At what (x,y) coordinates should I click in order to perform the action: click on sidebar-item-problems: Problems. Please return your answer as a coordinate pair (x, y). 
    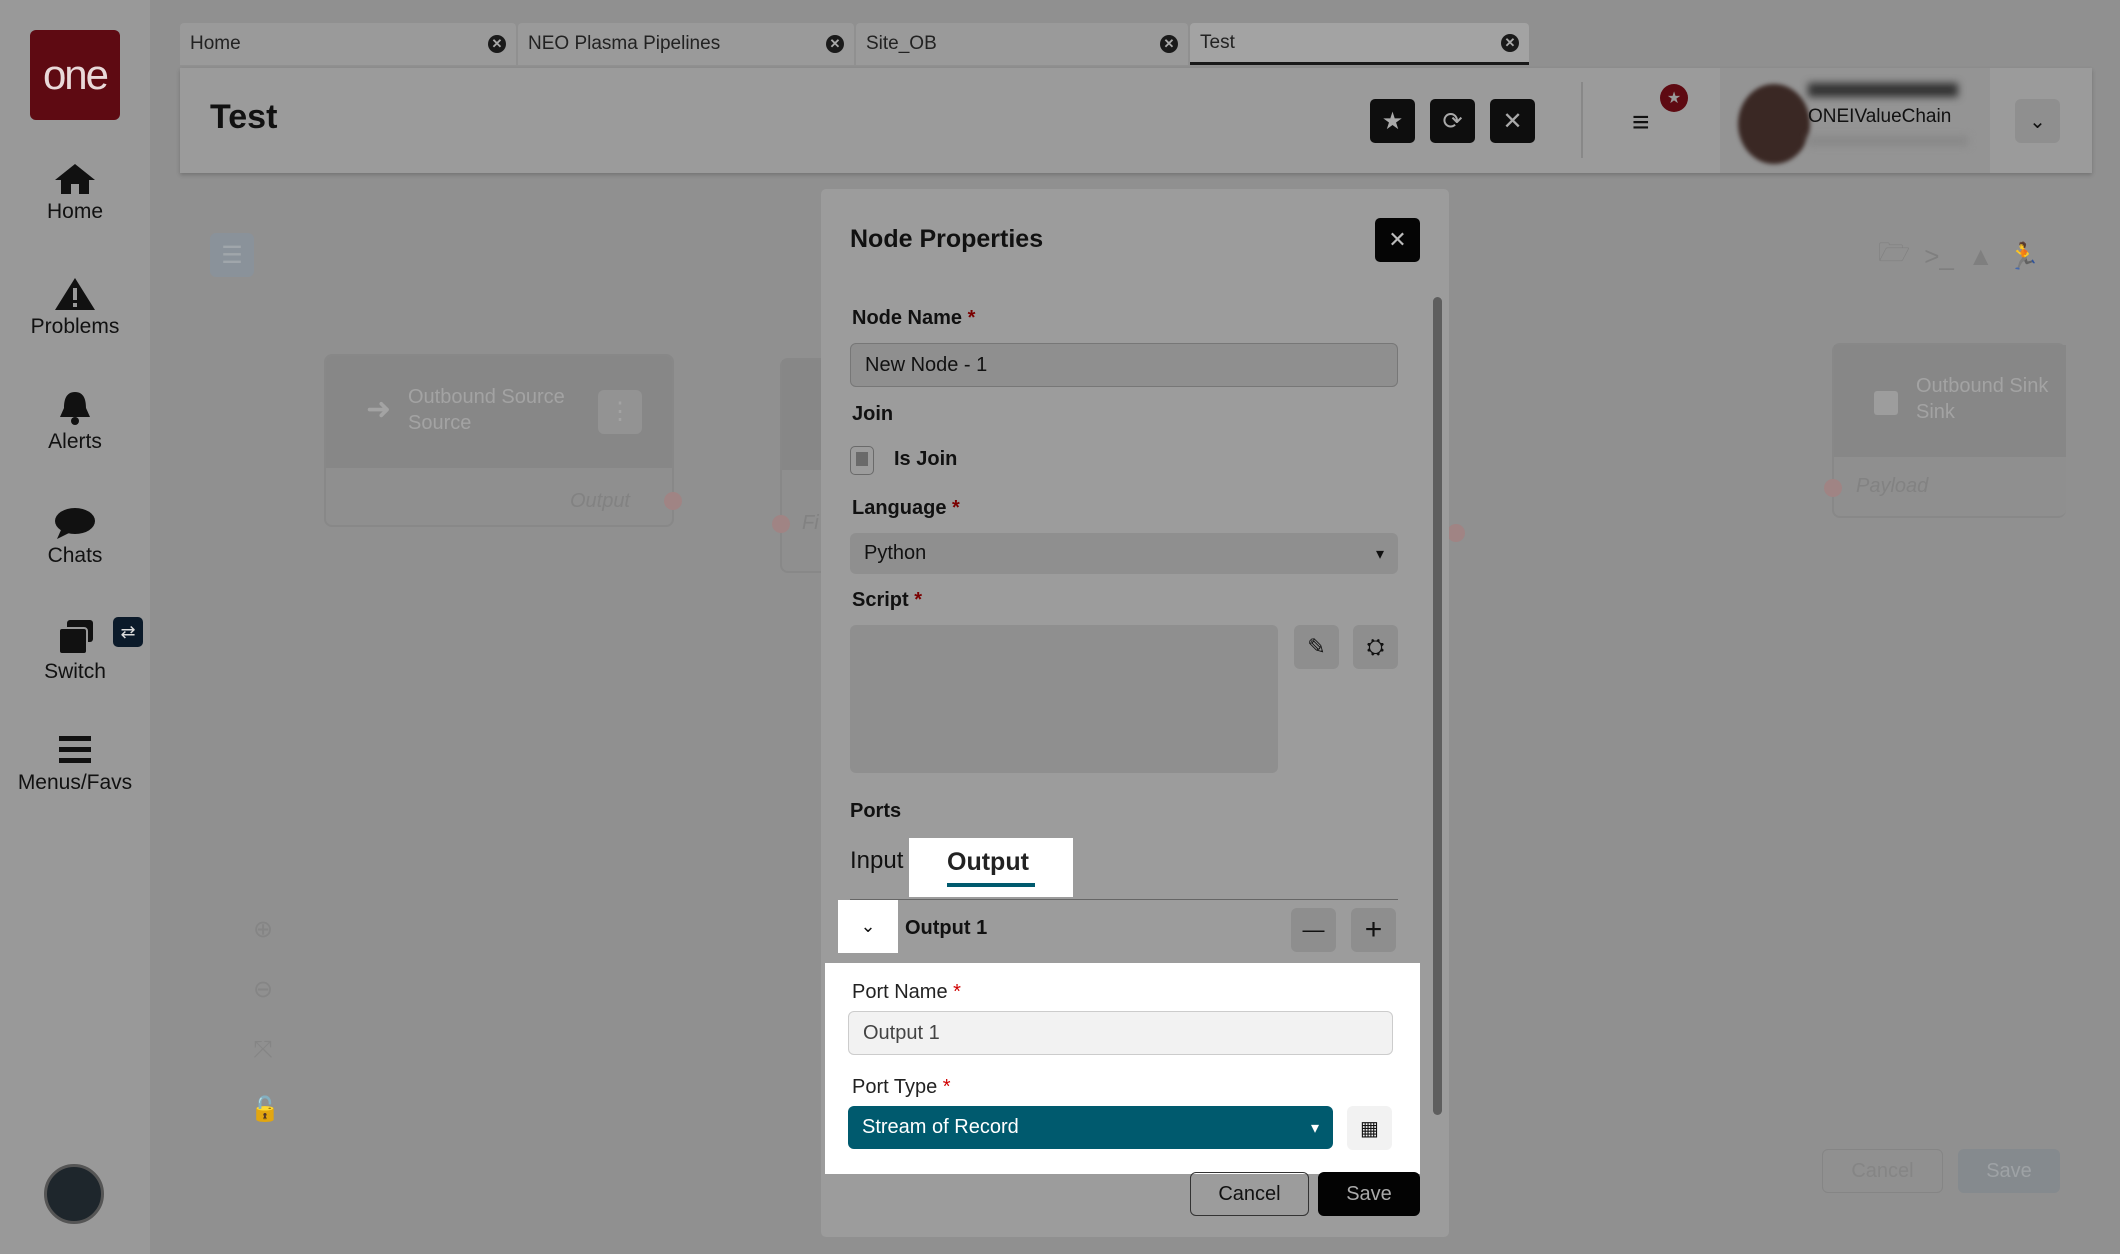
    Looking at the image, I should click on (75, 308).